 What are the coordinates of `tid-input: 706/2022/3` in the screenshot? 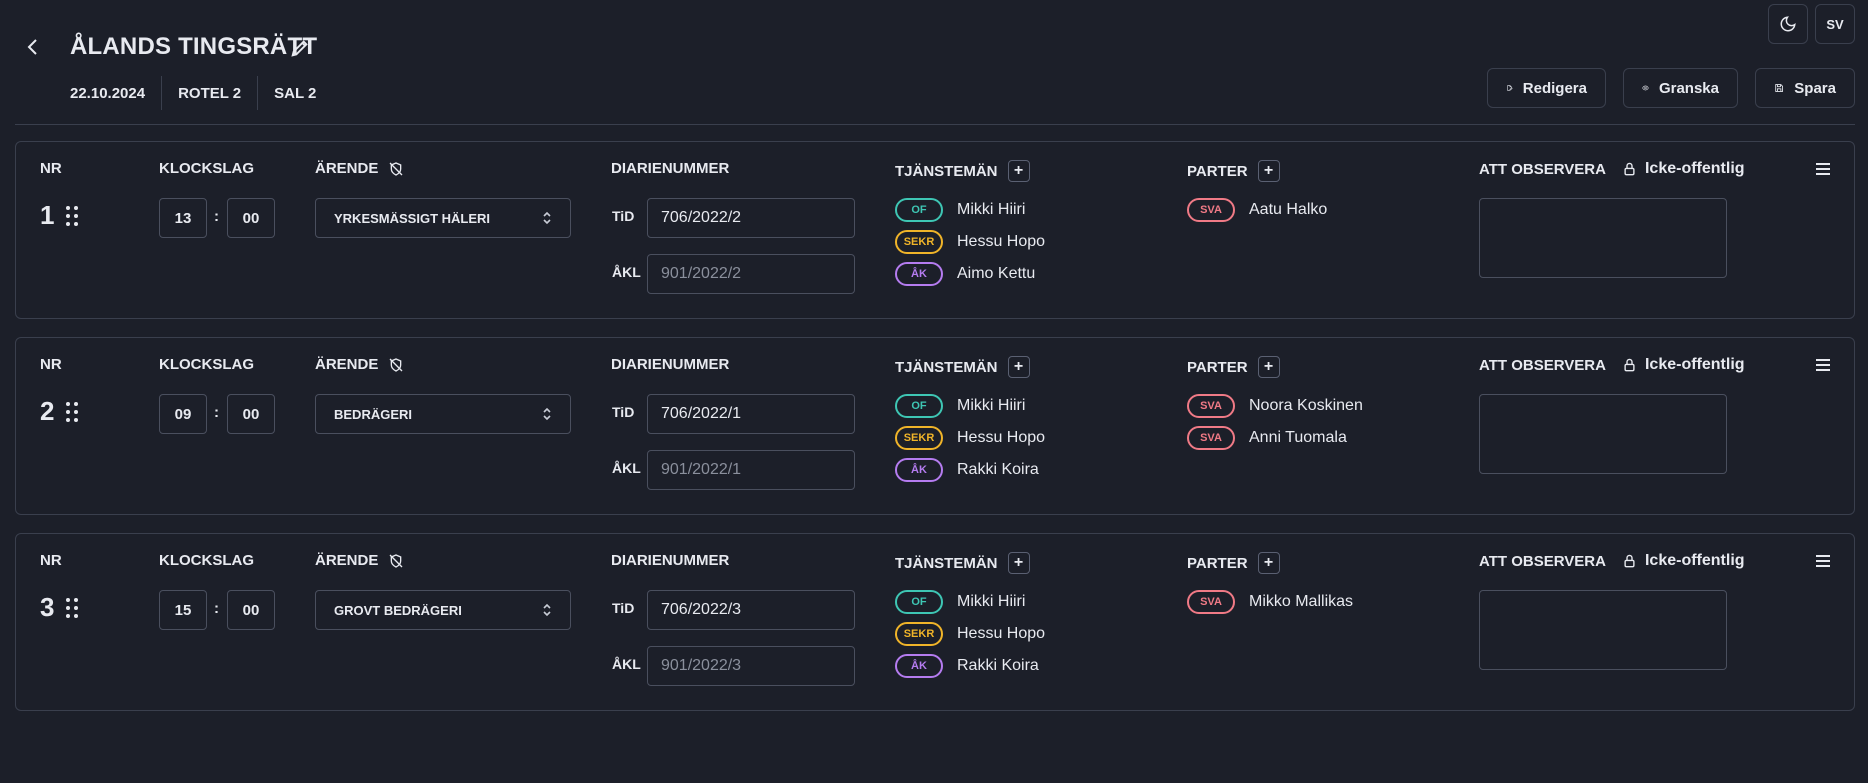 It's located at (751, 610).